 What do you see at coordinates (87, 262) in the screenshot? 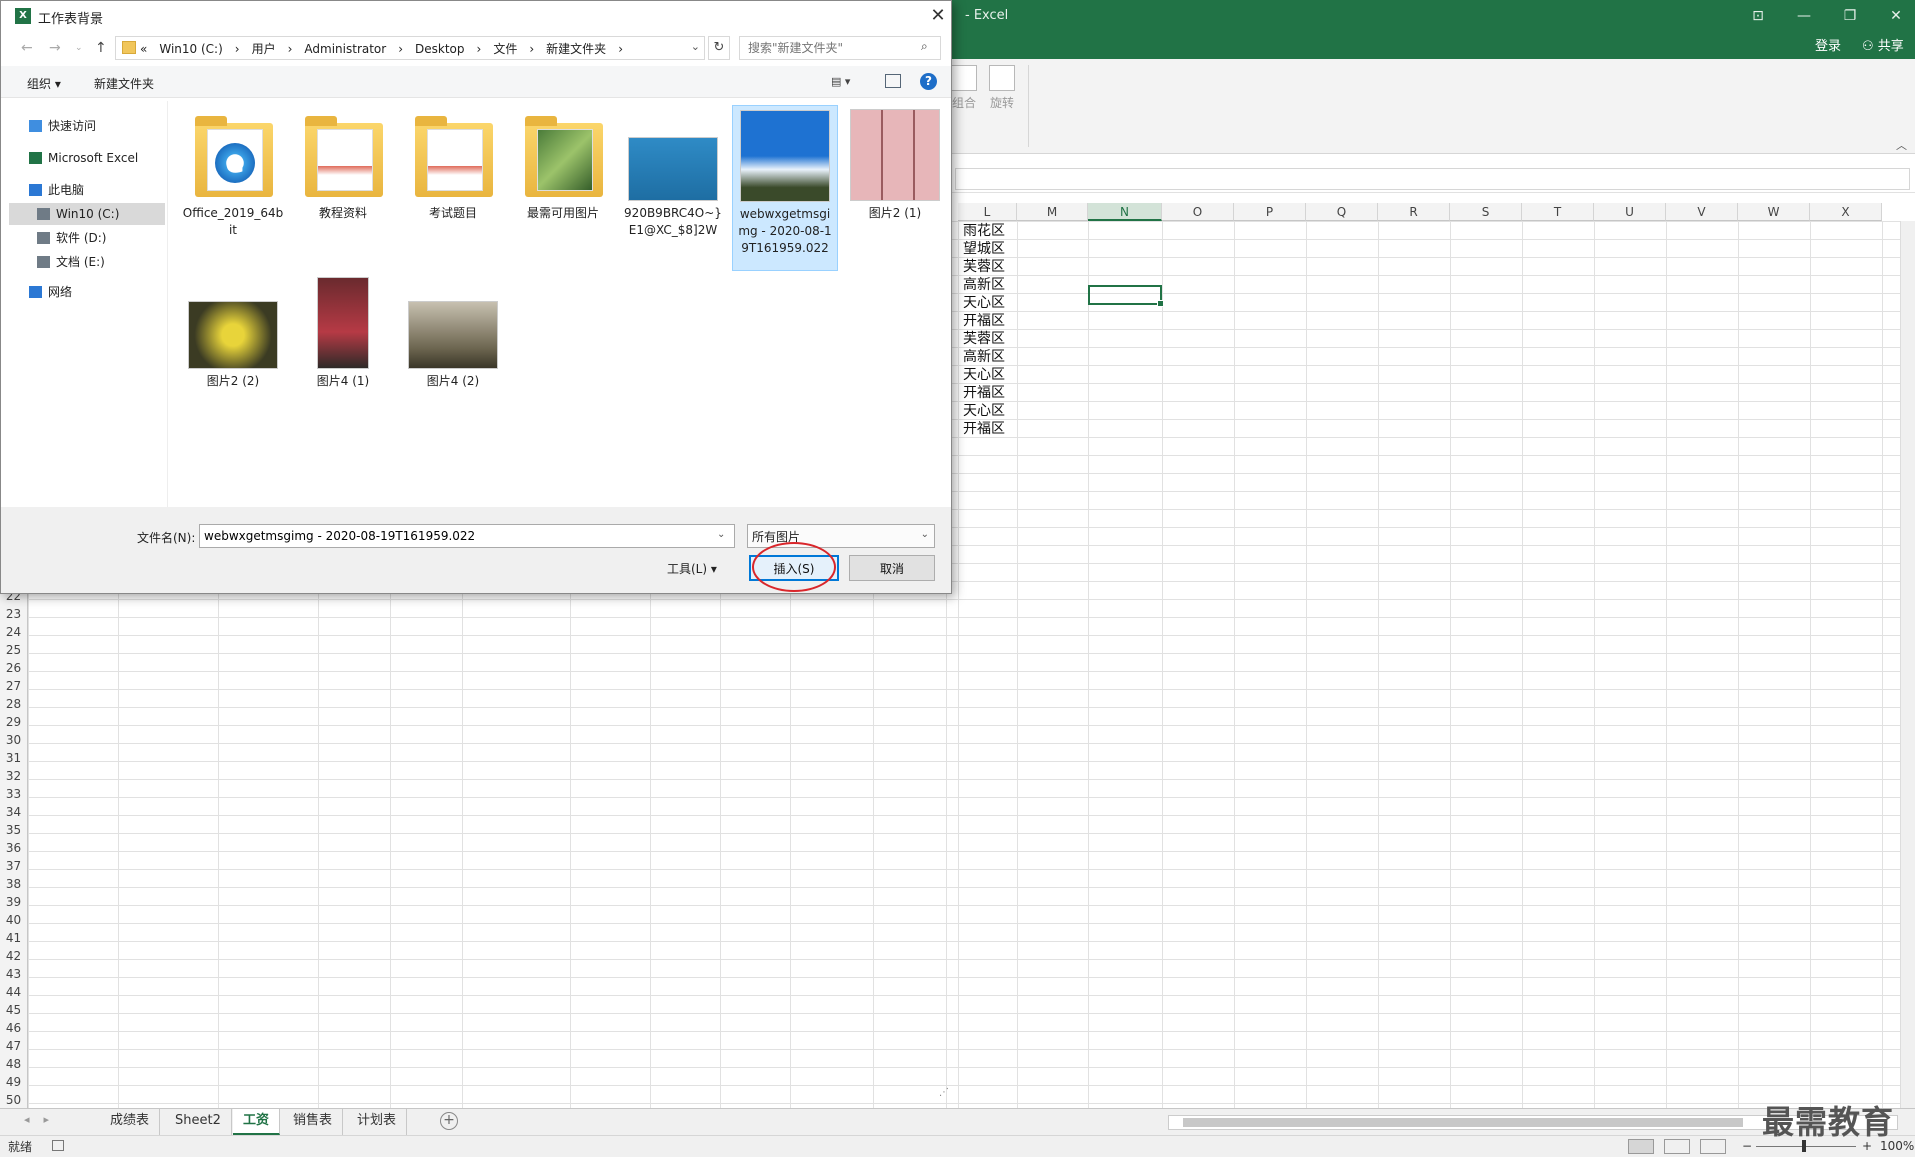
I see `nav-item-5: 文档 (E:)` at bounding box center [87, 262].